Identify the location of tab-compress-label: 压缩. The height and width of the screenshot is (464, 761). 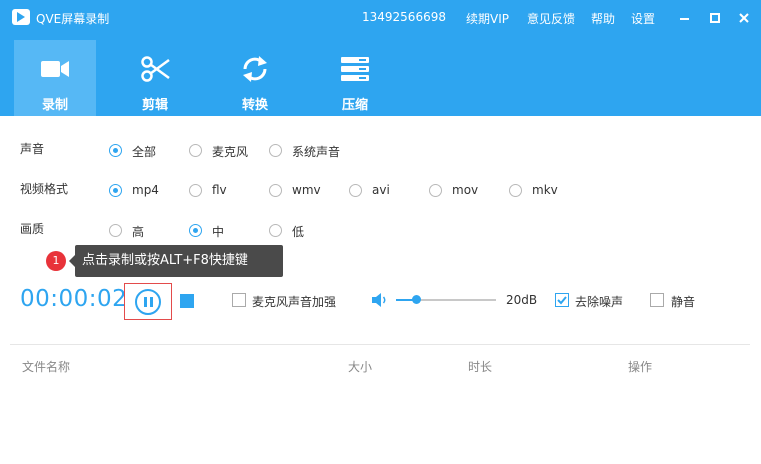
(354, 105).